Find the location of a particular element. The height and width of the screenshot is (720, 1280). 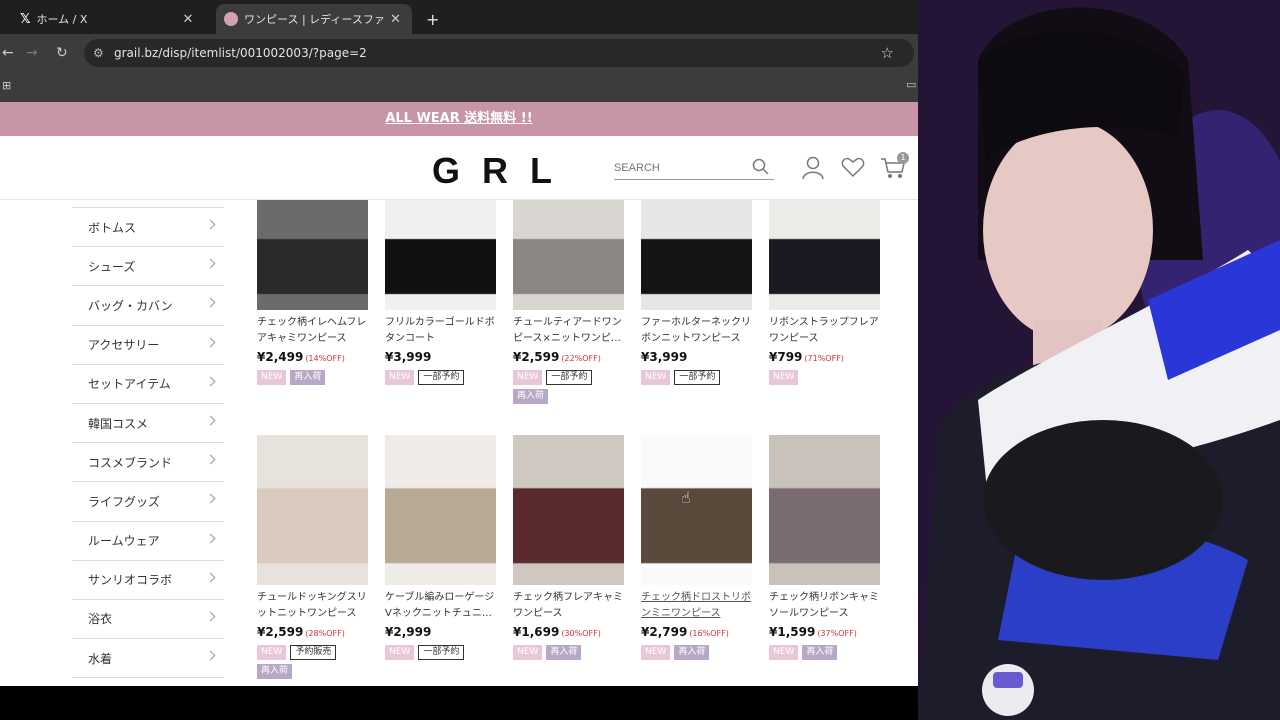

forward-icon: → is located at coordinates (32, 53).